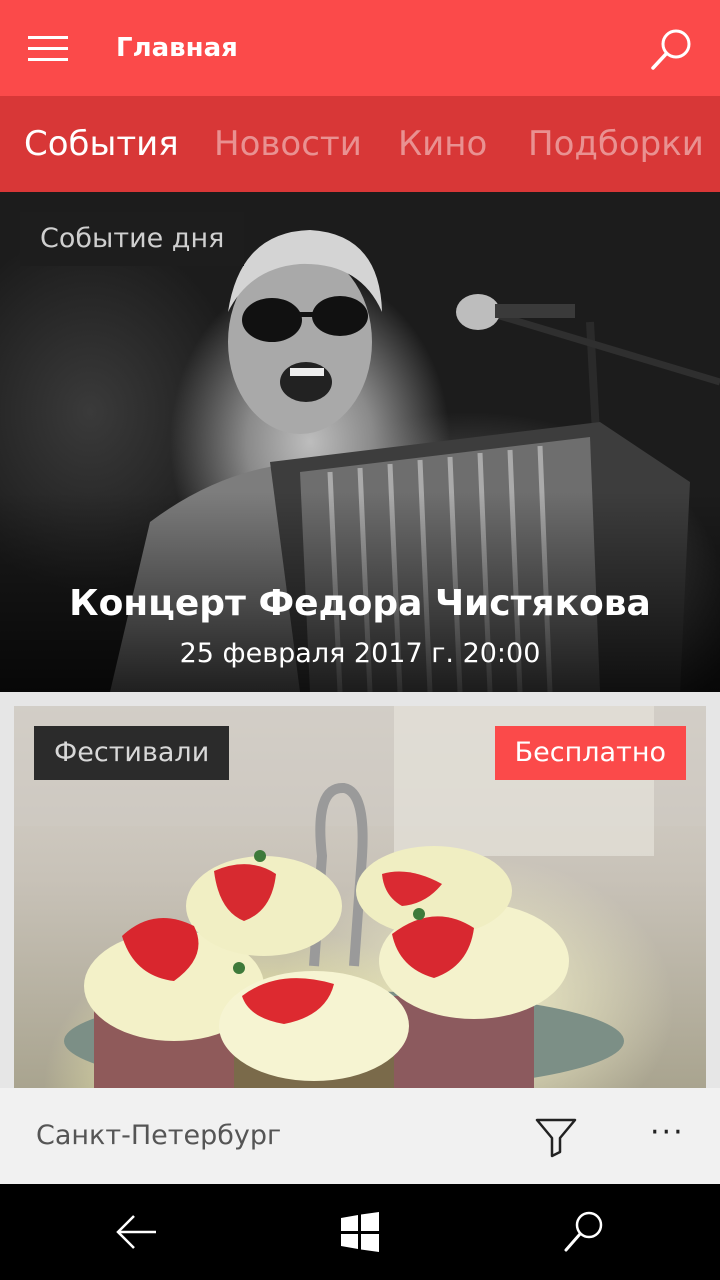 The width and height of the screenshot is (720, 1280). I want to click on tab-collections: Подборки, so click(616, 144).